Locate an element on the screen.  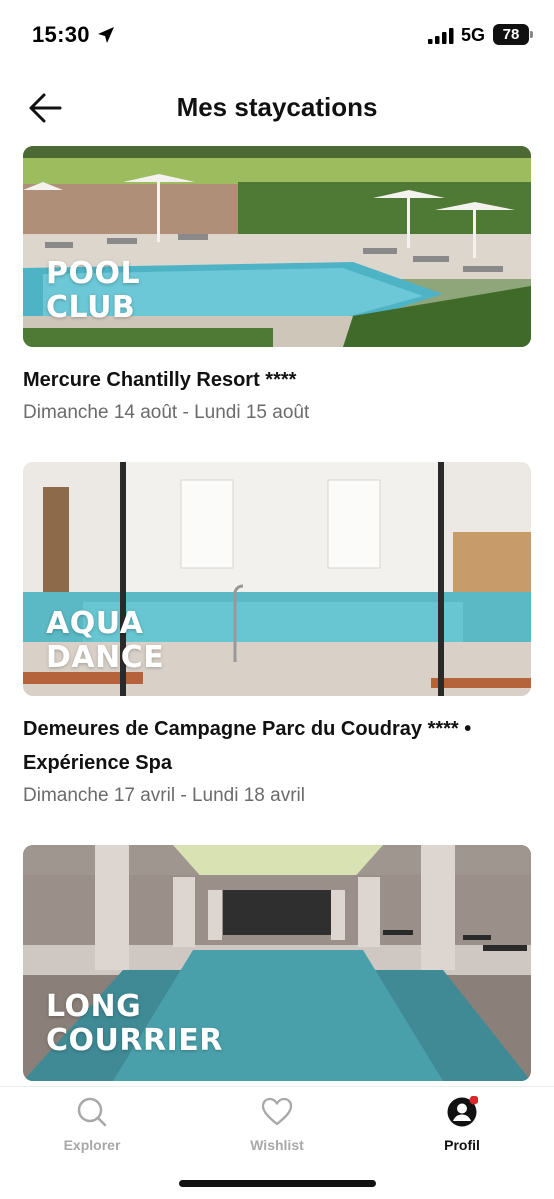
profile-icon is located at coordinates (462, 1111).